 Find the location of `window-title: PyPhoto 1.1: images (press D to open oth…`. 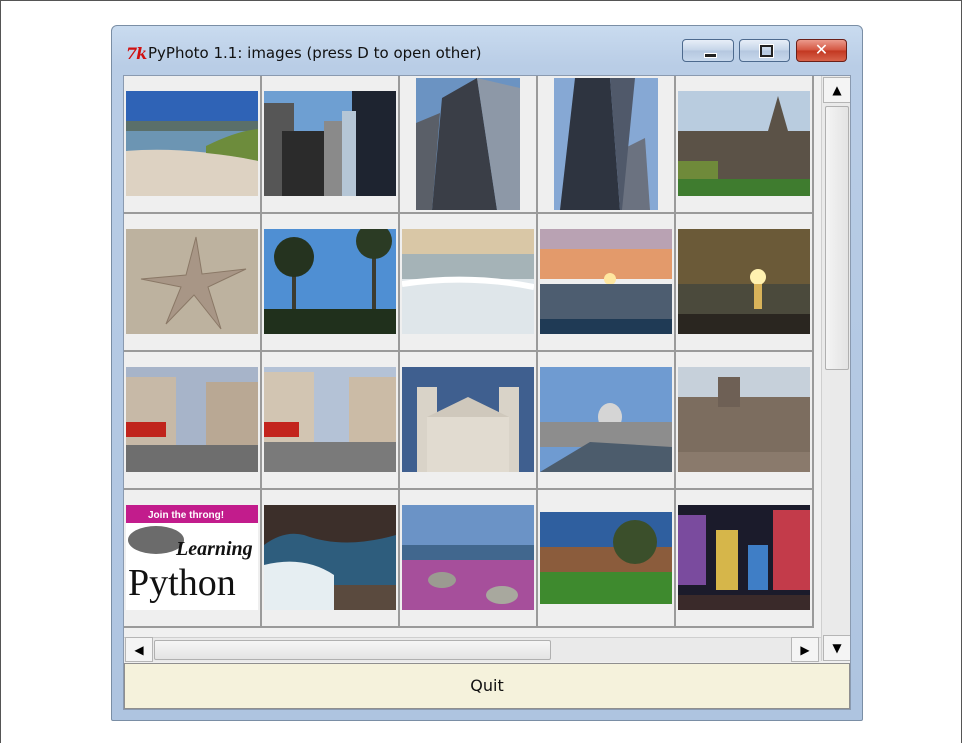

window-title: PyPhoto 1.1: images (press D to open oth… is located at coordinates (315, 53).